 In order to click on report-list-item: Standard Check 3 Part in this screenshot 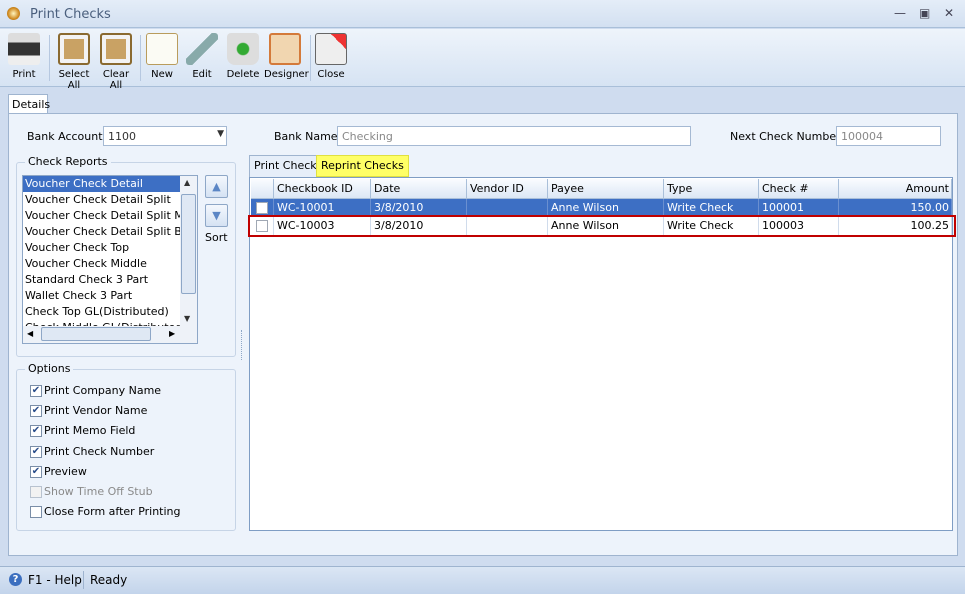, I will do `click(101, 280)`.